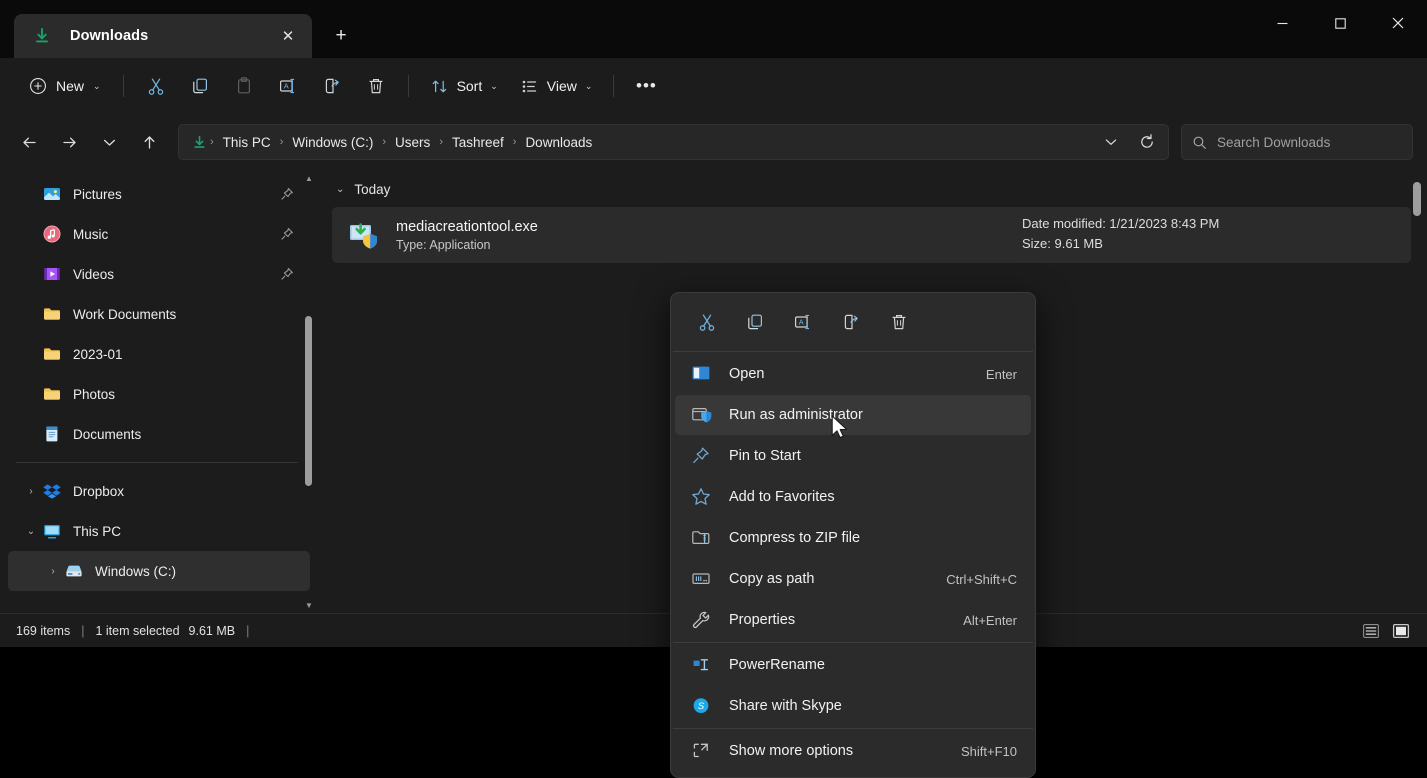 The width and height of the screenshot is (1427, 778). I want to click on context-menu-item-shortcut: Enter, so click(1001, 374).